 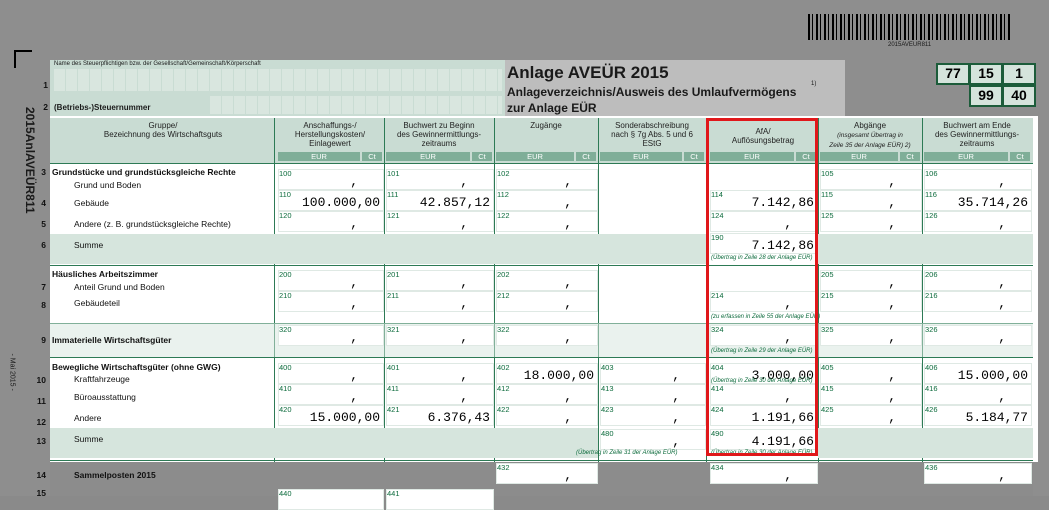 I want to click on field-value: 18.000,00, so click(x=558, y=375).